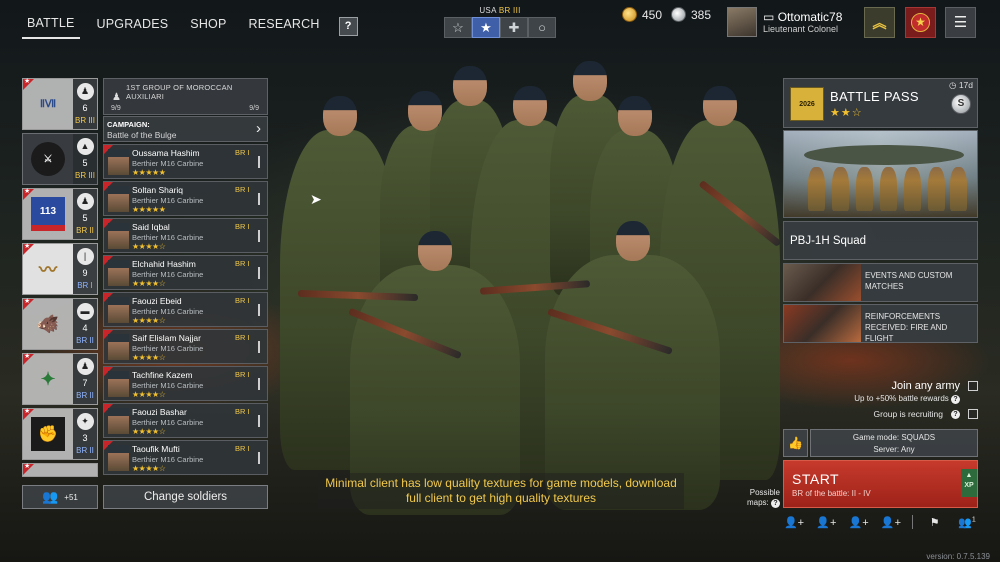 The height and width of the screenshot is (562, 1000). What do you see at coordinates (906, 327) in the screenshot?
I see `news-title: REINFORCEMENTS RECEIVED: FIRE AND FLIGHT` at bounding box center [906, 327].